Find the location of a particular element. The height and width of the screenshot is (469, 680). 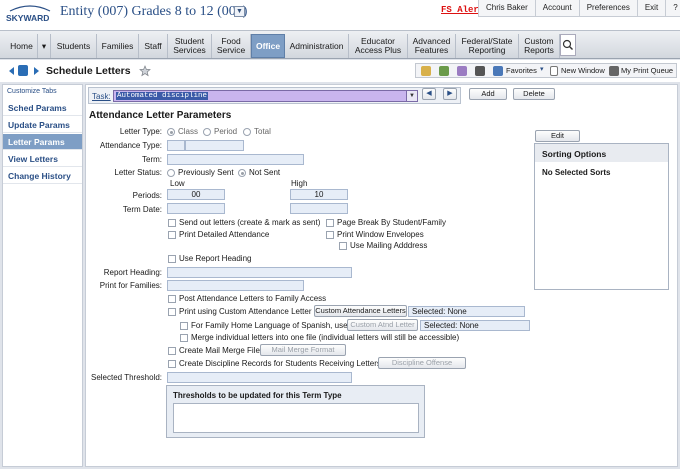

nav-administration: Administration is located at coordinates (317, 46).